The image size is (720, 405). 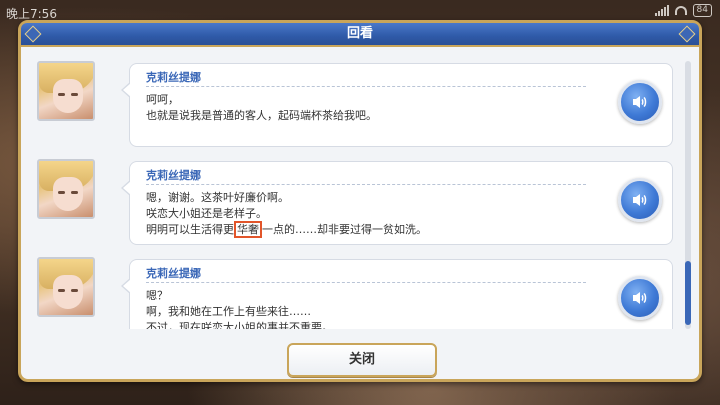 I want to click on signal-icon, so click(x=661, y=10).